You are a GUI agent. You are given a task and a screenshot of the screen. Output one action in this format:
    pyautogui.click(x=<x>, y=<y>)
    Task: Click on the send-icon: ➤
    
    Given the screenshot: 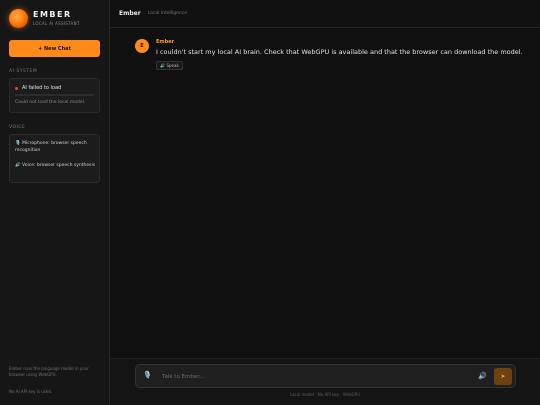 What is the action you would take?
    pyautogui.click(x=503, y=377)
    